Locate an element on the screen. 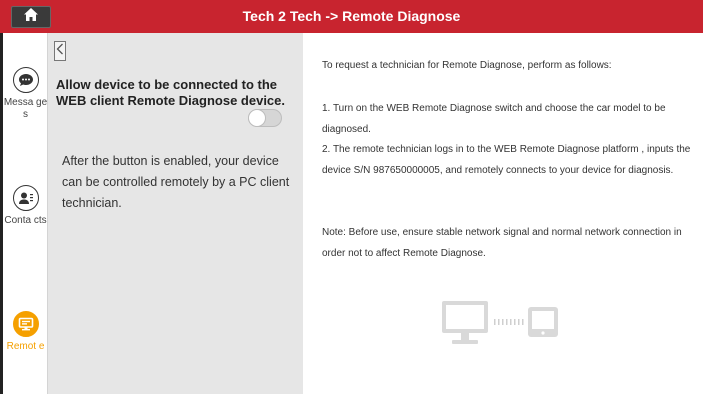 The height and width of the screenshot is (394, 703). chat-bubble-icon is located at coordinates (25, 80).